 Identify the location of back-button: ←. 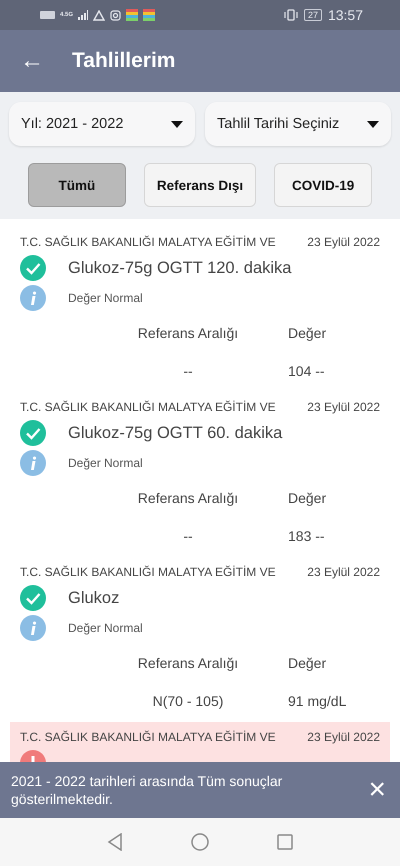
(32, 61).